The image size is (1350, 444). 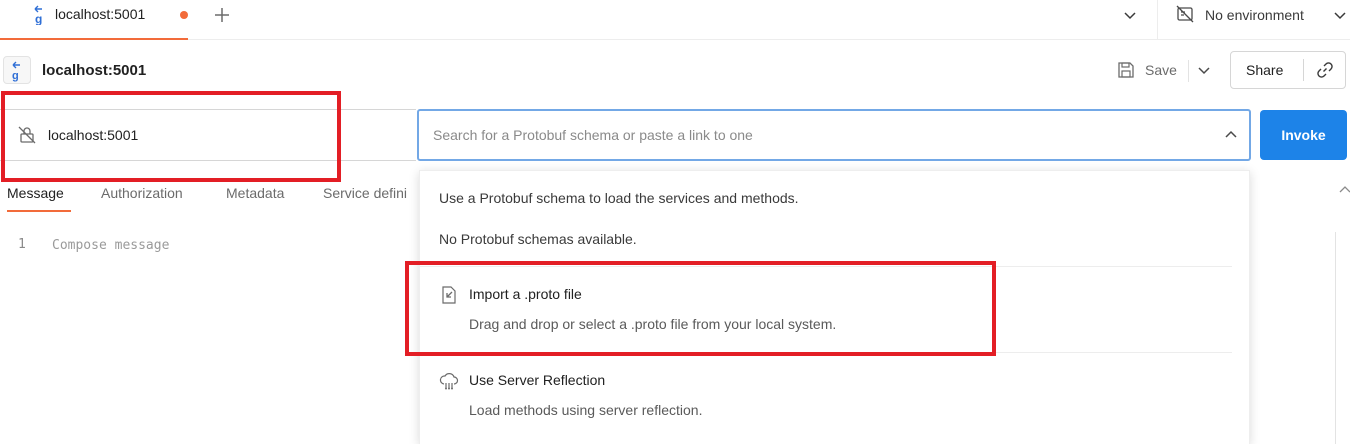 What do you see at coordinates (110, 245) in the screenshot?
I see `message-editor: Compose message` at bounding box center [110, 245].